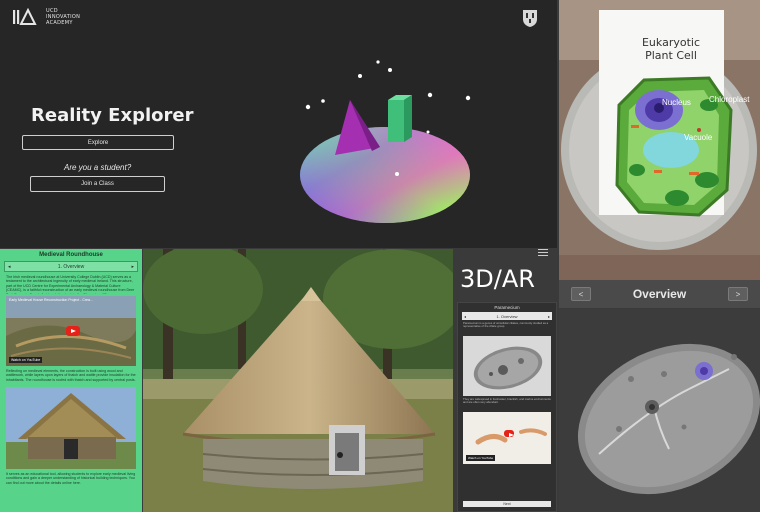  I want to click on crest-icon, so click(530, 18).